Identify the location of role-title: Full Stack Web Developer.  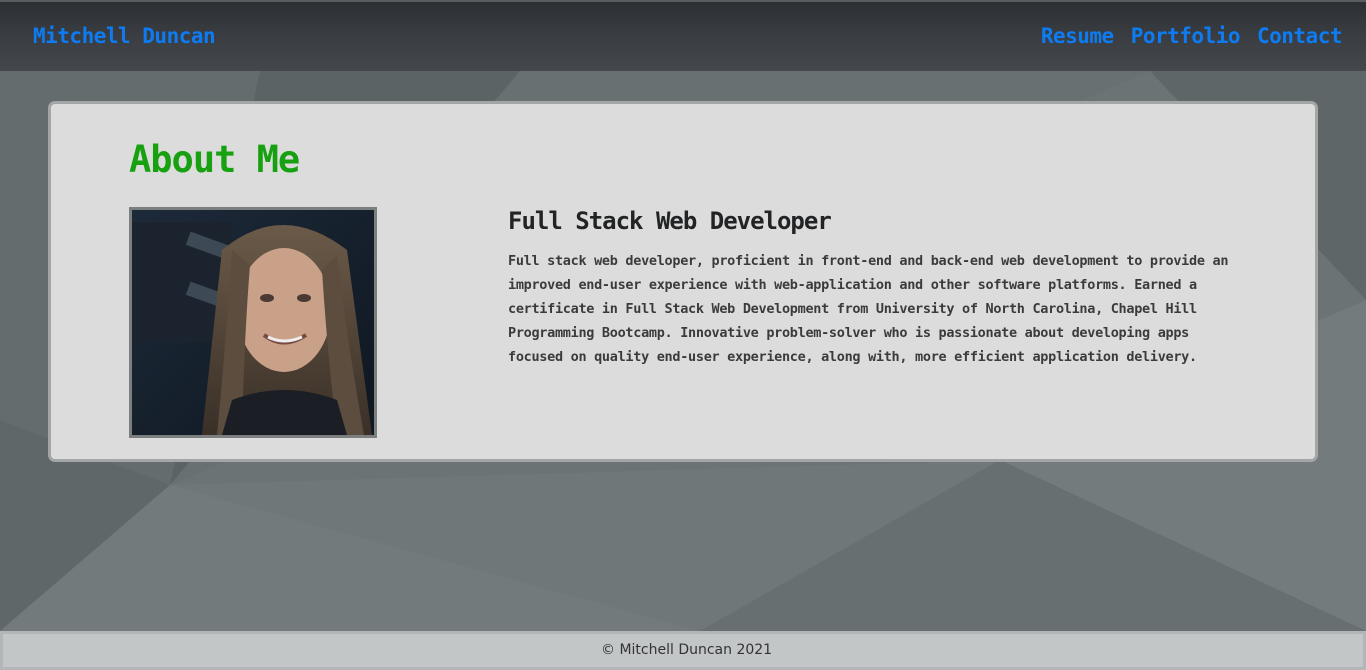
(670, 221).